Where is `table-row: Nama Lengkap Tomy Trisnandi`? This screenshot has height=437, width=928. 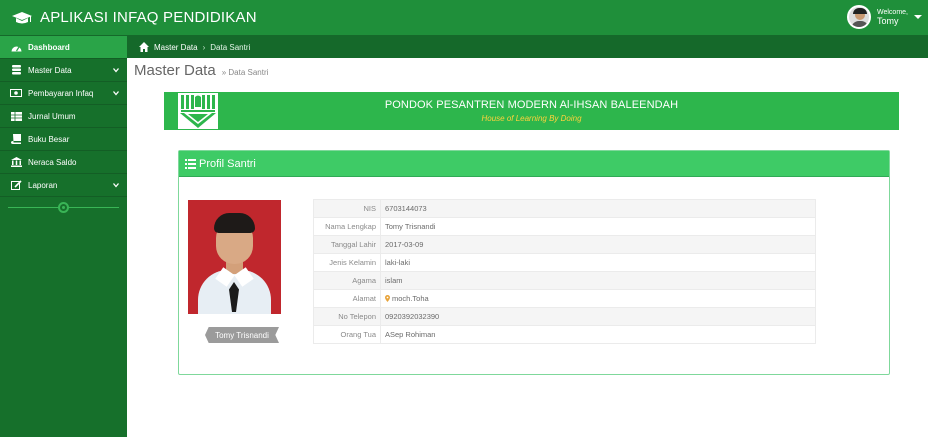
table-row: Nama Lengkap Tomy Trisnandi is located at coordinates (564, 226).